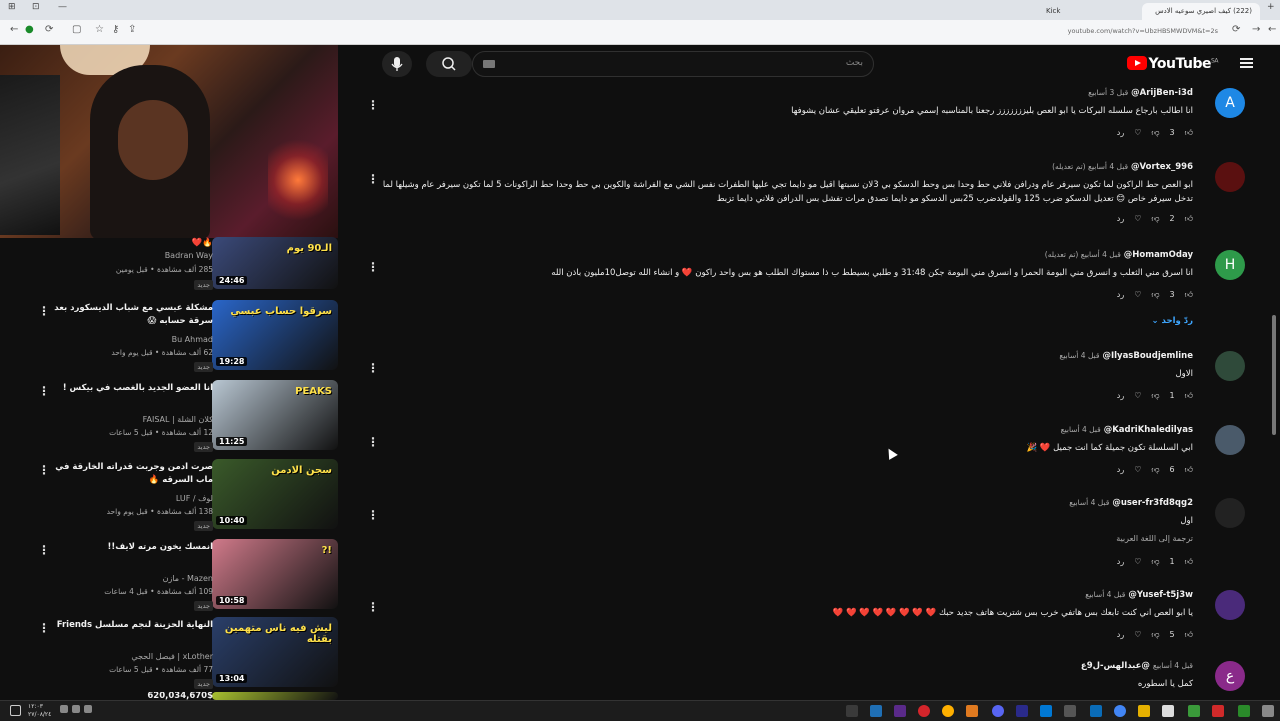 This screenshot has height=721, width=1280. What do you see at coordinates (115, 29) in the screenshot?
I see `key-icon: ⚷` at bounding box center [115, 29].